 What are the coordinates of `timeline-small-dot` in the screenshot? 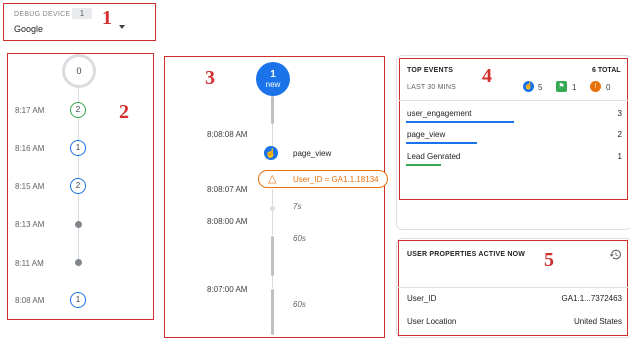 It's located at (272, 208).